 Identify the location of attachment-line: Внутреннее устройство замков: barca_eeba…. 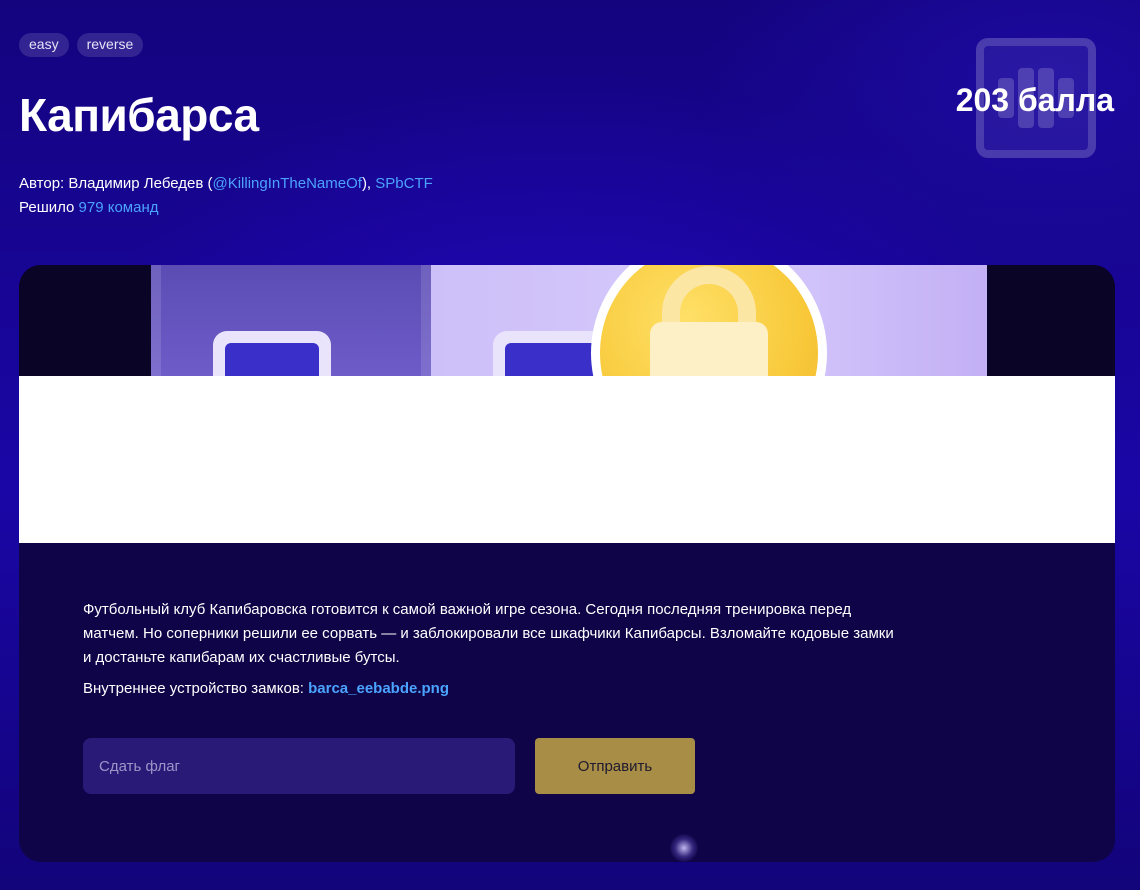
(493, 689).